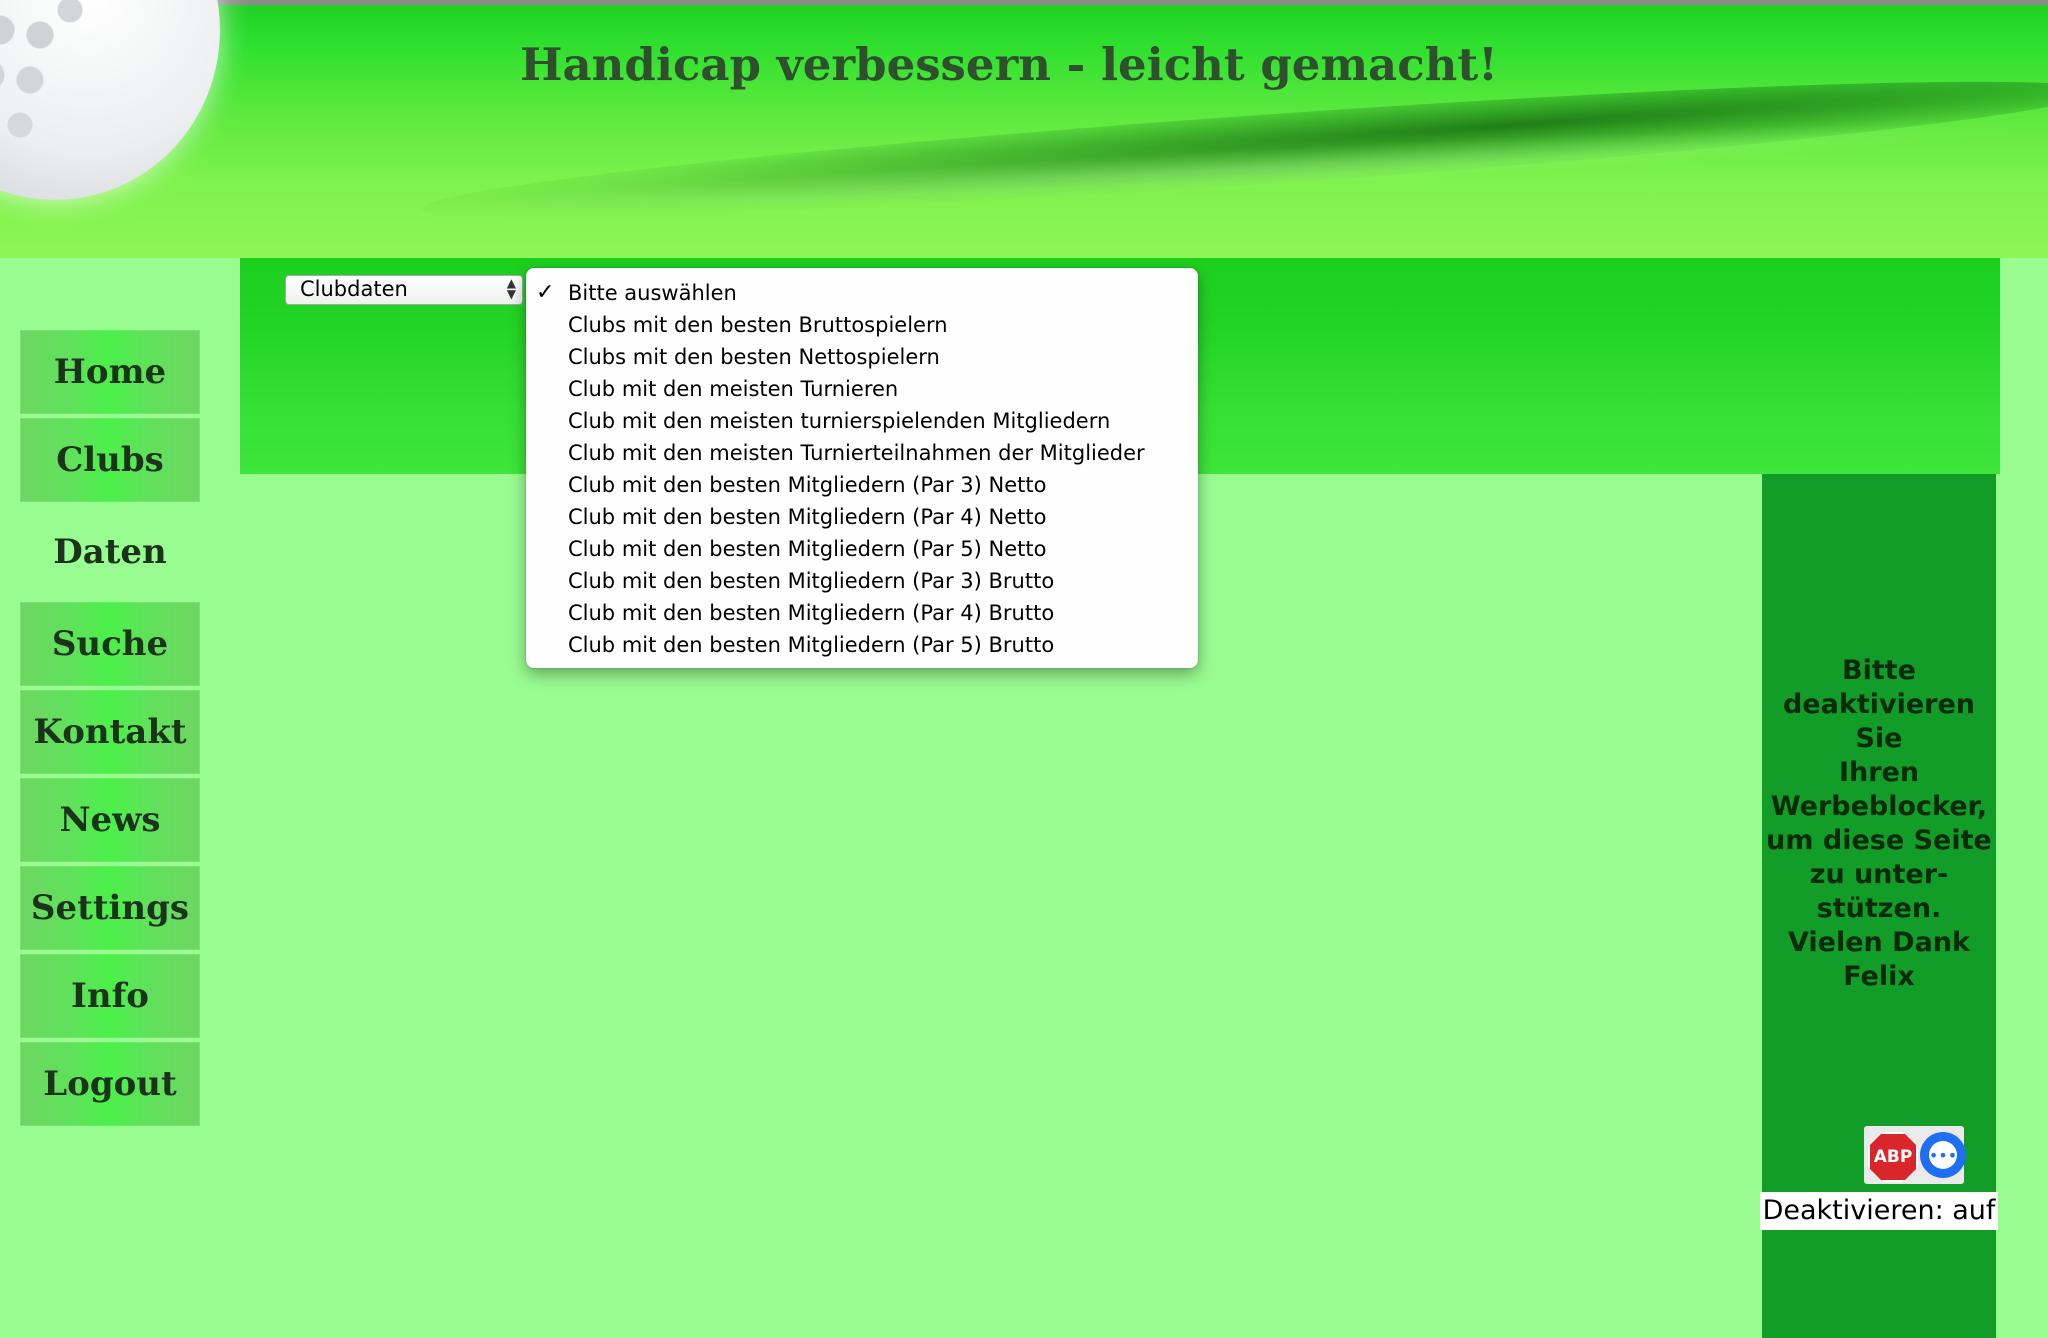 The width and height of the screenshot is (2048, 1338). I want to click on nav-kontakt: Kontakt, so click(110, 732).